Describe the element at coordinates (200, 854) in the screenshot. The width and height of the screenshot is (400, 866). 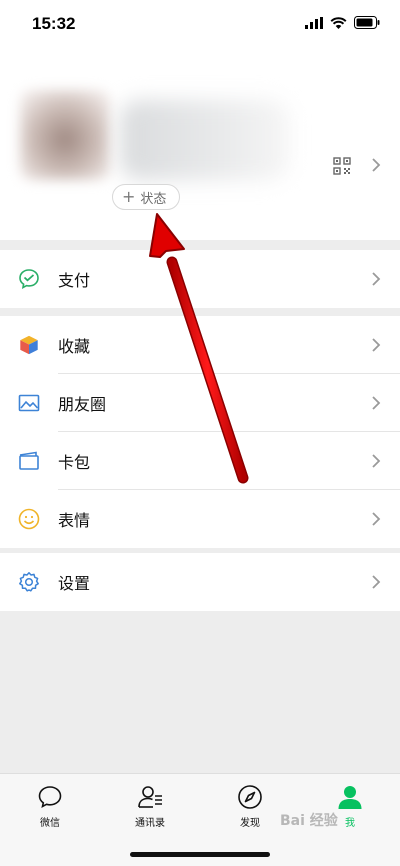
I see `home-indicator` at that location.